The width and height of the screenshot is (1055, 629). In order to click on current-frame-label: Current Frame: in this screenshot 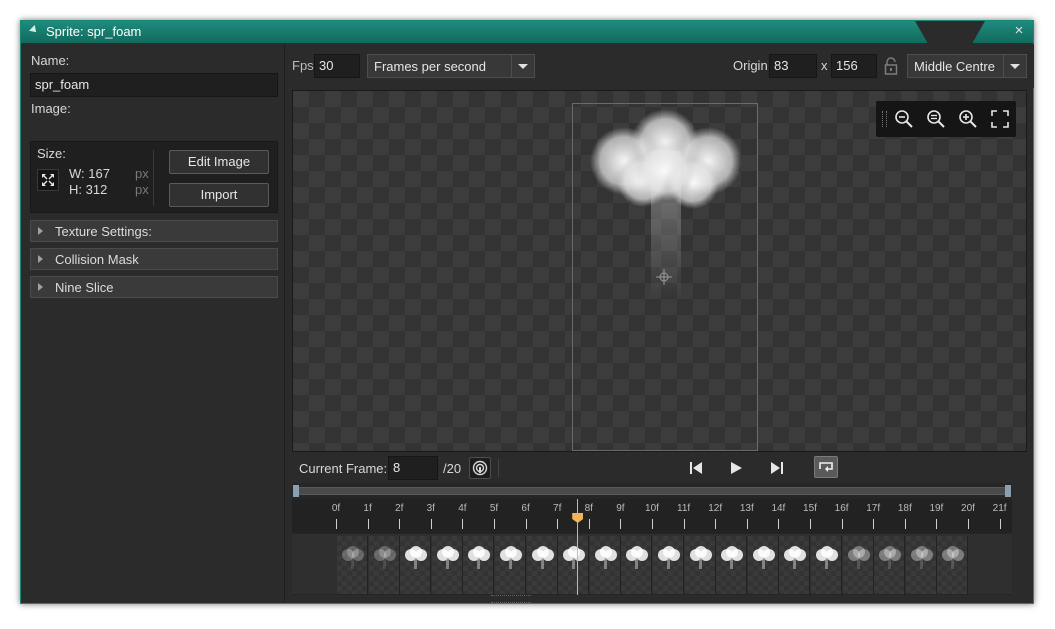, I will do `click(343, 468)`.